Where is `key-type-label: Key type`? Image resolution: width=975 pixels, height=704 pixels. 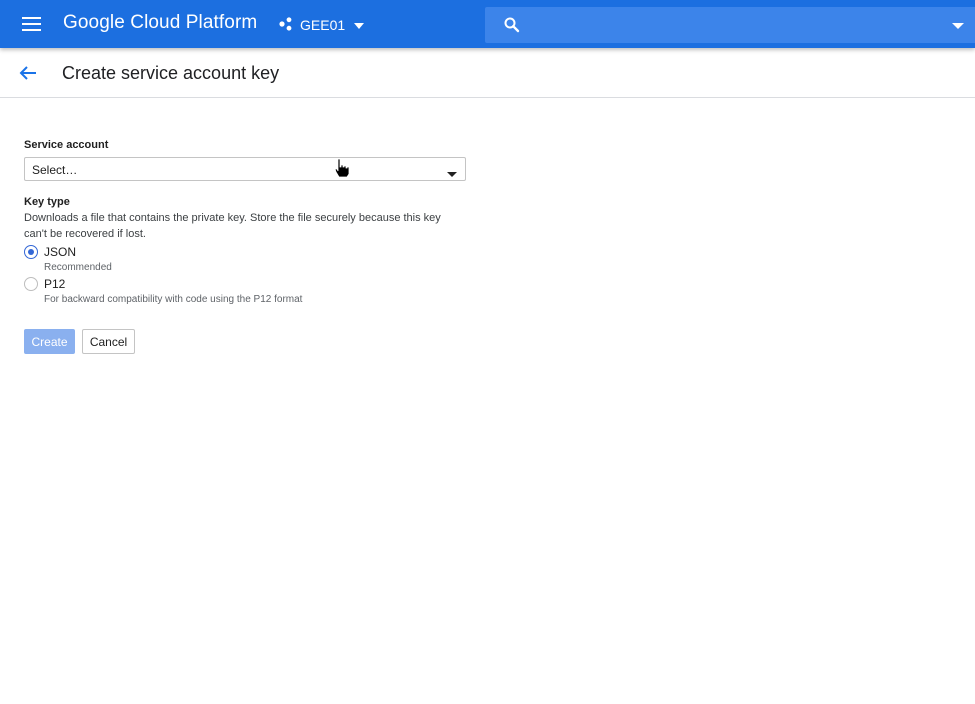 key-type-label: Key type is located at coordinates (47, 202).